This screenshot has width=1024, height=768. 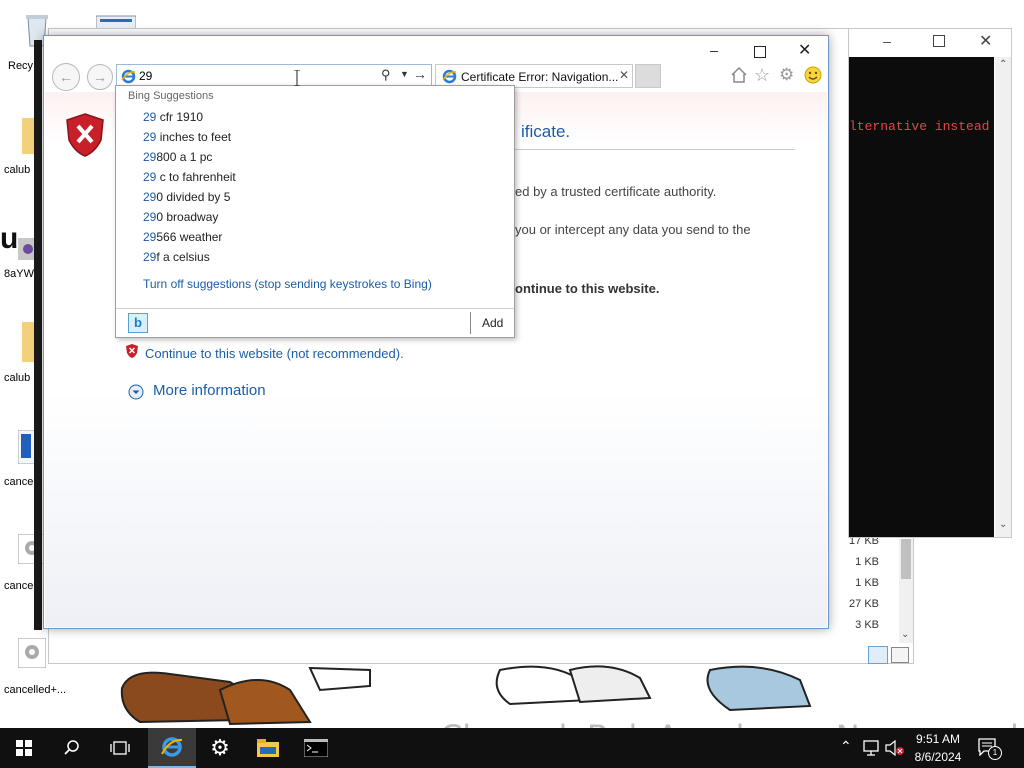 What do you see at coordinates (846, 746) in the screenshot?
I see `show-hidden-icons-button: ⌃` at bounding box center [846, 746].